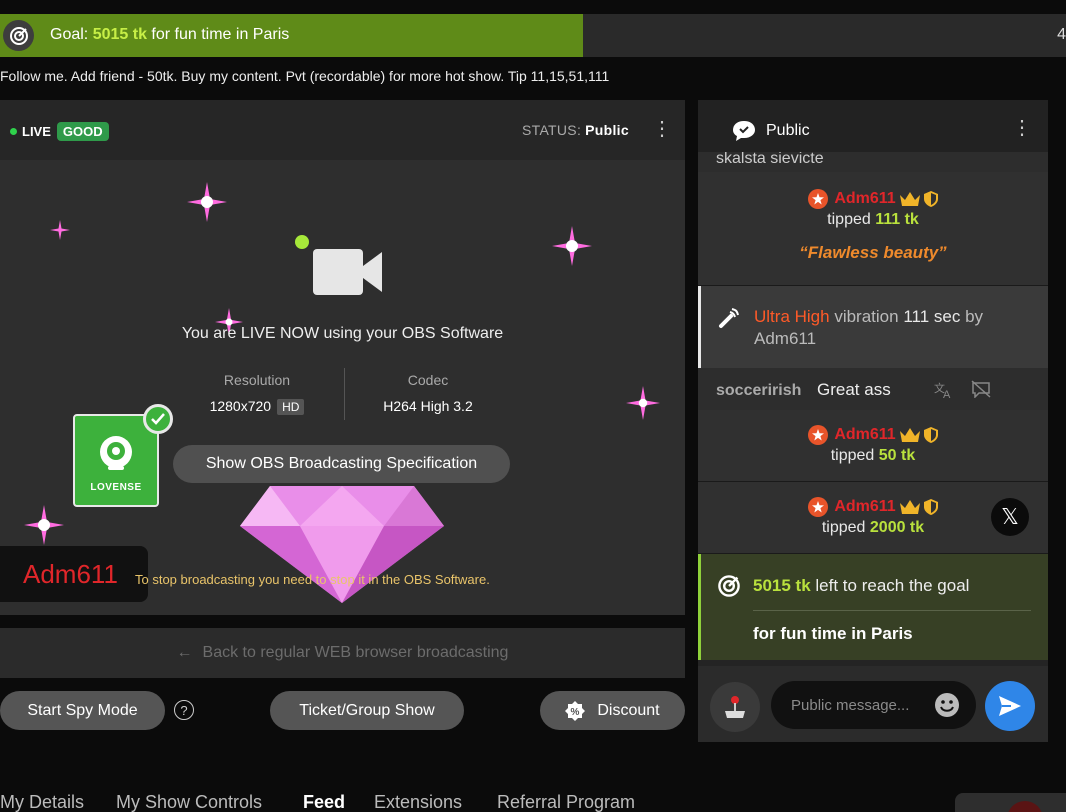 This screenshot has height=812, width=1066. What do you see at coordinates (947, 394) in the screenshot?
I see `svg-text: A` at bounding box center [947, 394].